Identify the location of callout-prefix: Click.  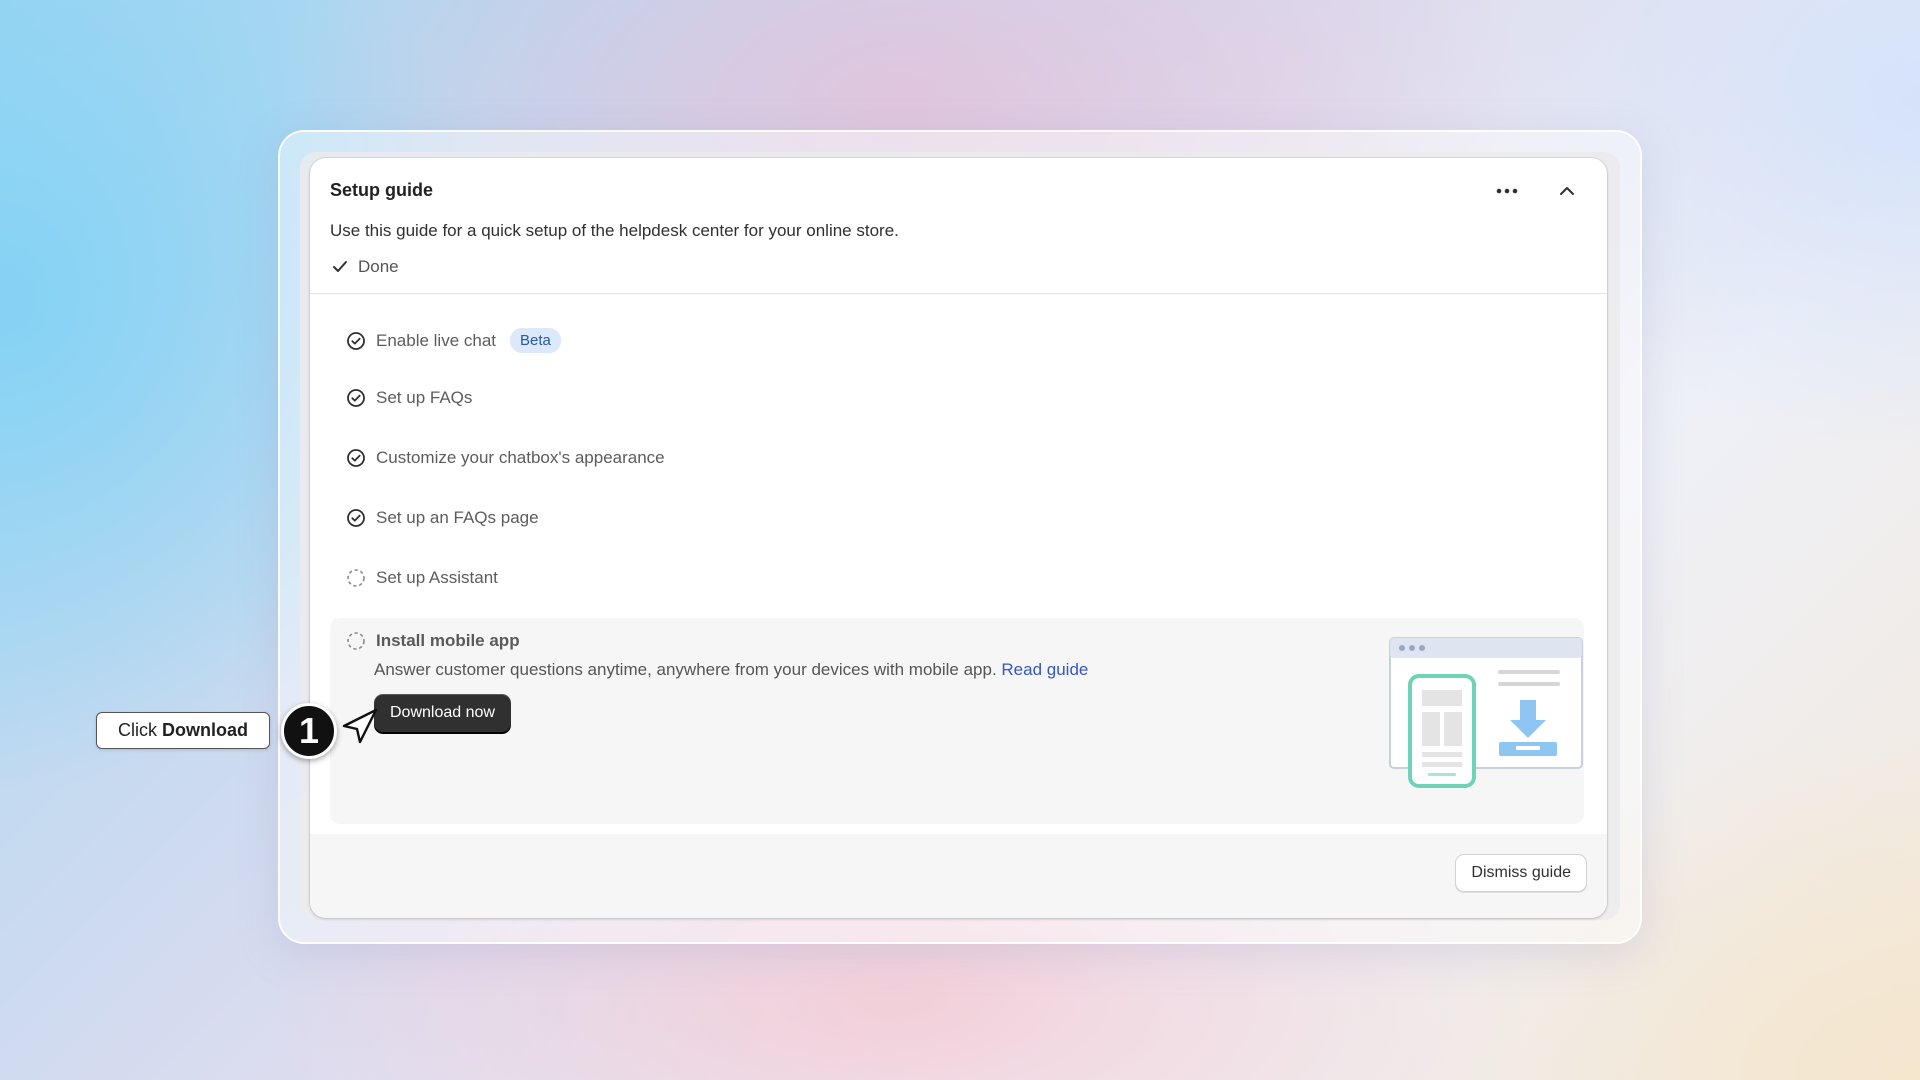
(137, 730).